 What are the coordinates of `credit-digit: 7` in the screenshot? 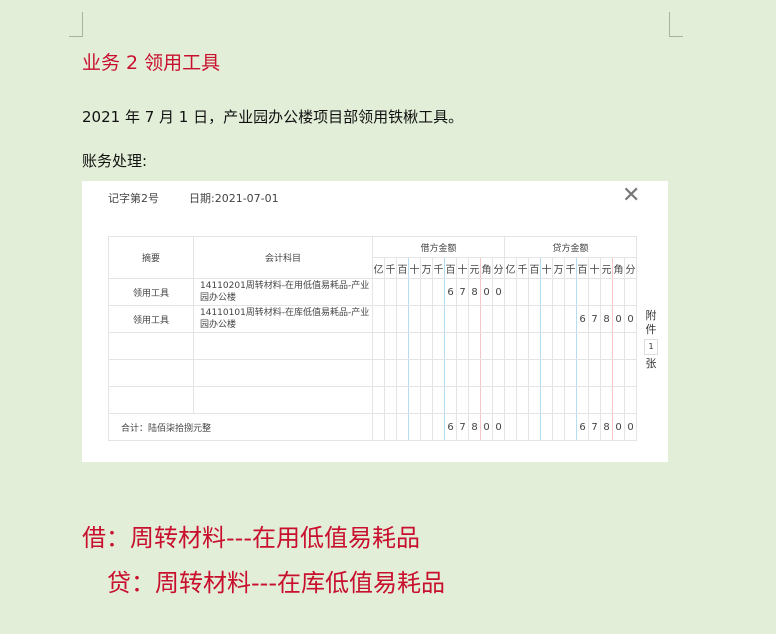 It's located at (594, 319).